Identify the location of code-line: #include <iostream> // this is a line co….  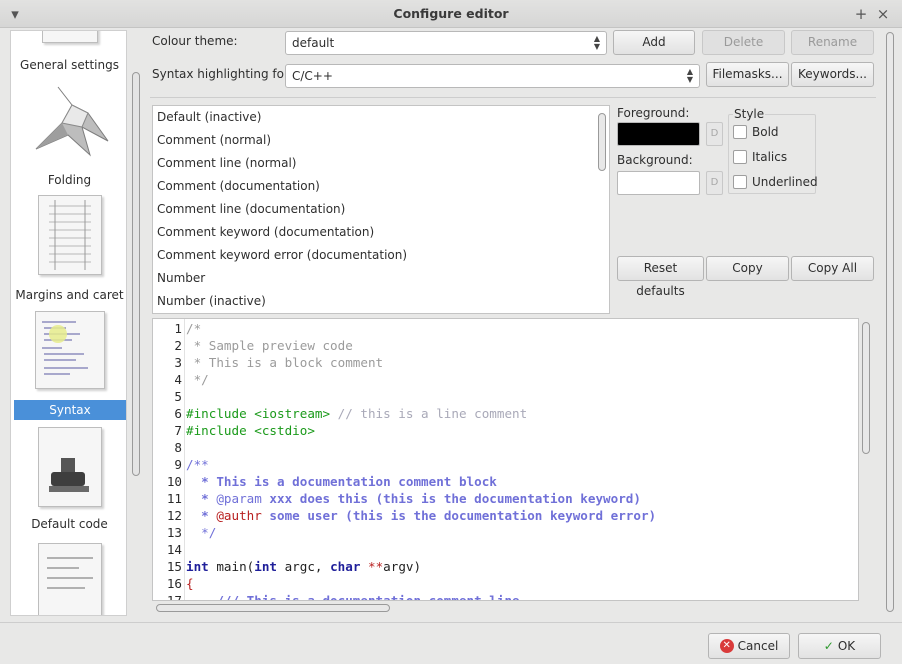
(356, 413).